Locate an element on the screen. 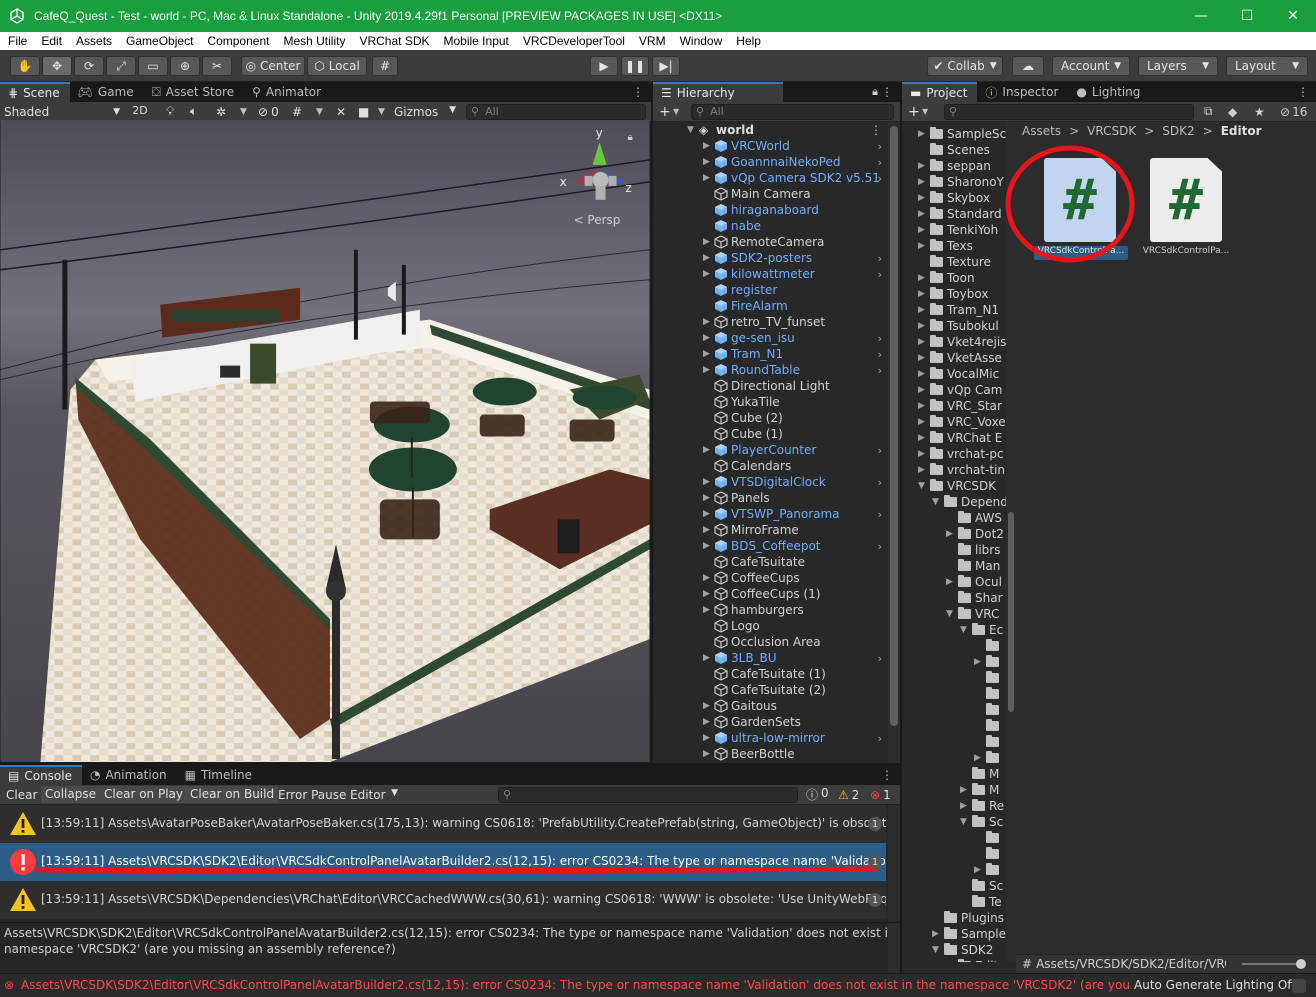  filter-type-icon: ⧉ is located at coordinates (1208, 111).